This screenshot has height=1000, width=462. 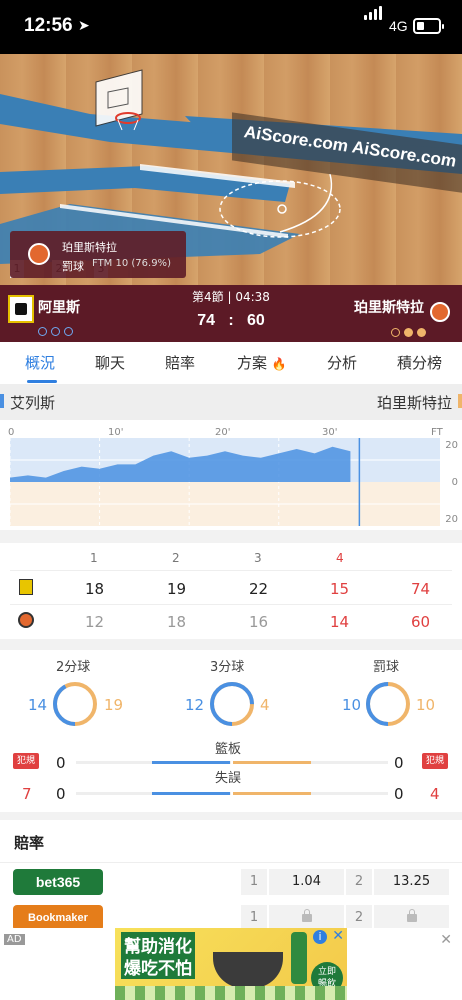 I want to click on home-fouls: 7, so click(x=27, y=794).